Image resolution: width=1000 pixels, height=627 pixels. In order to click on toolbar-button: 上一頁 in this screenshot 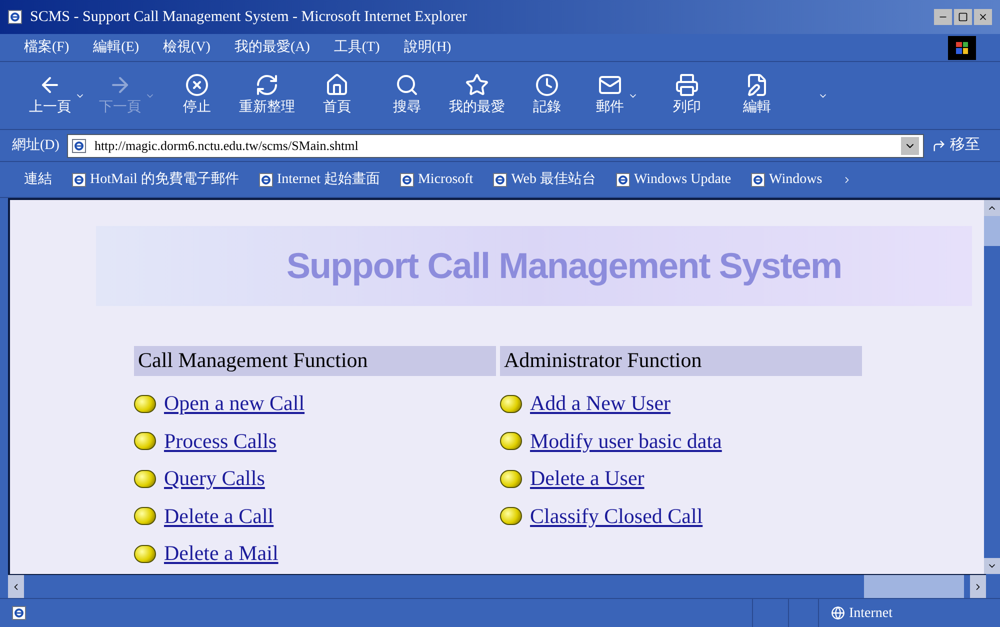, I will do `click(57, 95)`.